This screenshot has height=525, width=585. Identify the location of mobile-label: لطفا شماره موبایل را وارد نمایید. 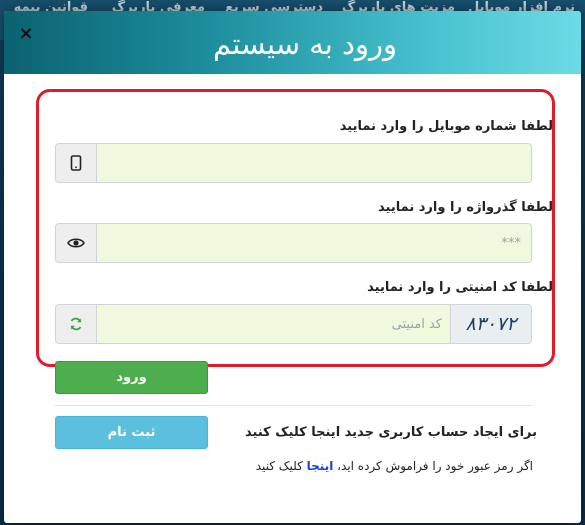
(446, 126).